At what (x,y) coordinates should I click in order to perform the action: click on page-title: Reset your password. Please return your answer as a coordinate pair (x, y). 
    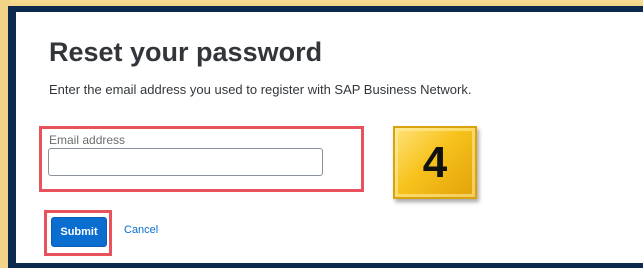
    Looking at the image, I should click on (186, 52).